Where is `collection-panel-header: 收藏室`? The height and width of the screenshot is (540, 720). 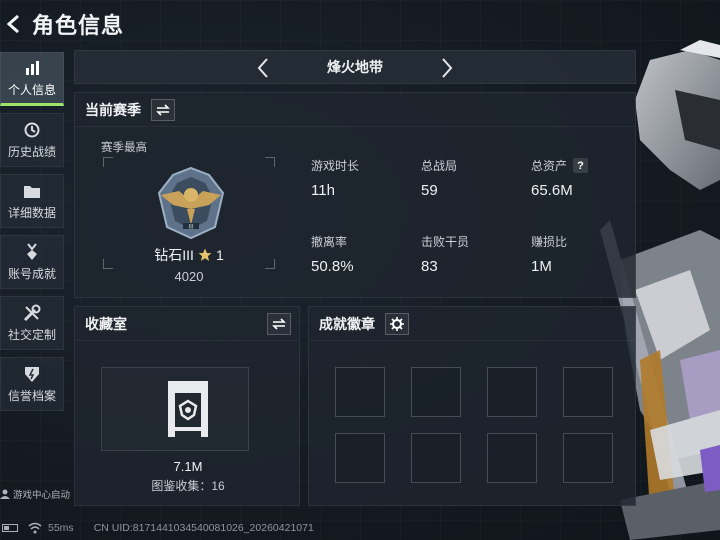
collection-panel-header: 收藏室 is located at coordinates (187, 324).